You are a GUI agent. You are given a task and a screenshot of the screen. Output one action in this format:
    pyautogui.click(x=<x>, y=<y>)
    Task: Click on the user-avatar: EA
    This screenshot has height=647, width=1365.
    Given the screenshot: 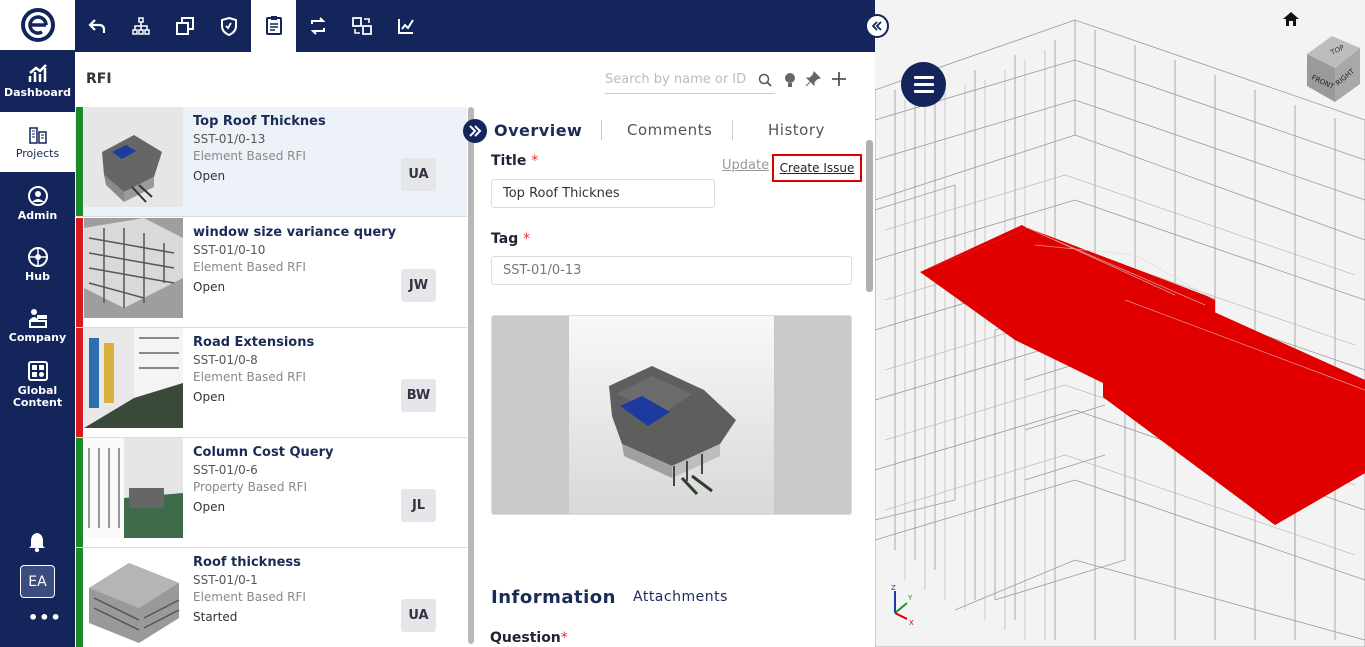 What is the action you would take?
    pyautogui.click(x=37, y=581)
    